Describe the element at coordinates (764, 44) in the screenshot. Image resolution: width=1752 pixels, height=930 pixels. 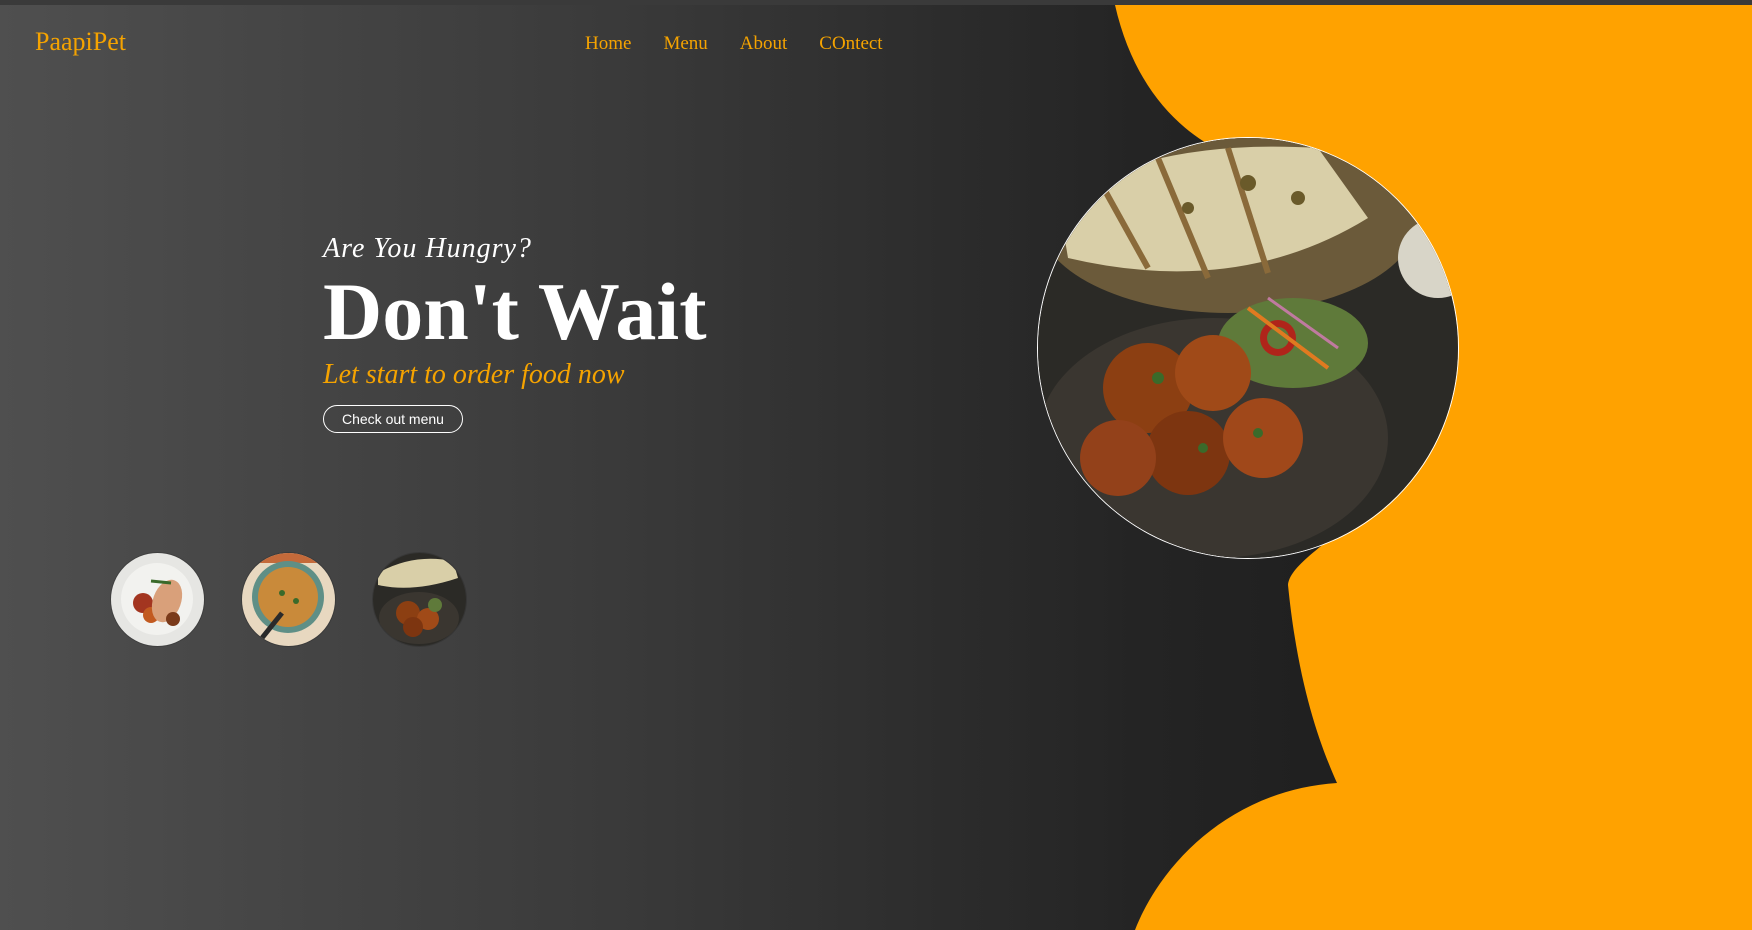
I see `nav-about-link: About` at that location.